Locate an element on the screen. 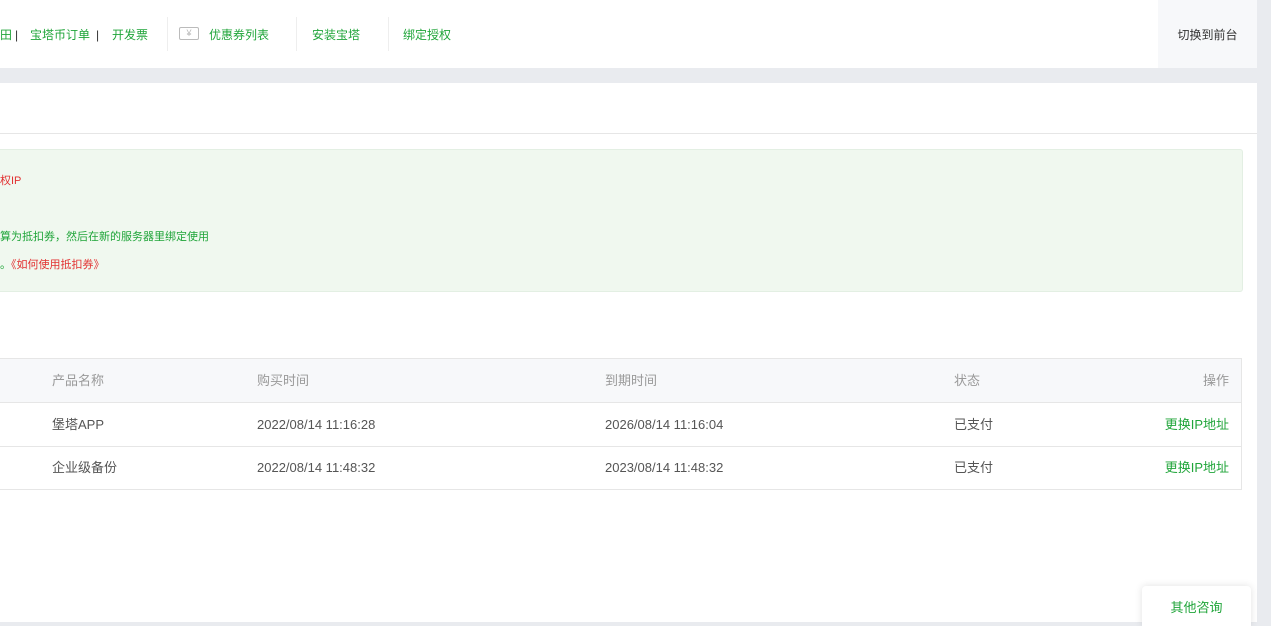  other-consult-button: 其他咨询 is located at coordinates (1196, 606).